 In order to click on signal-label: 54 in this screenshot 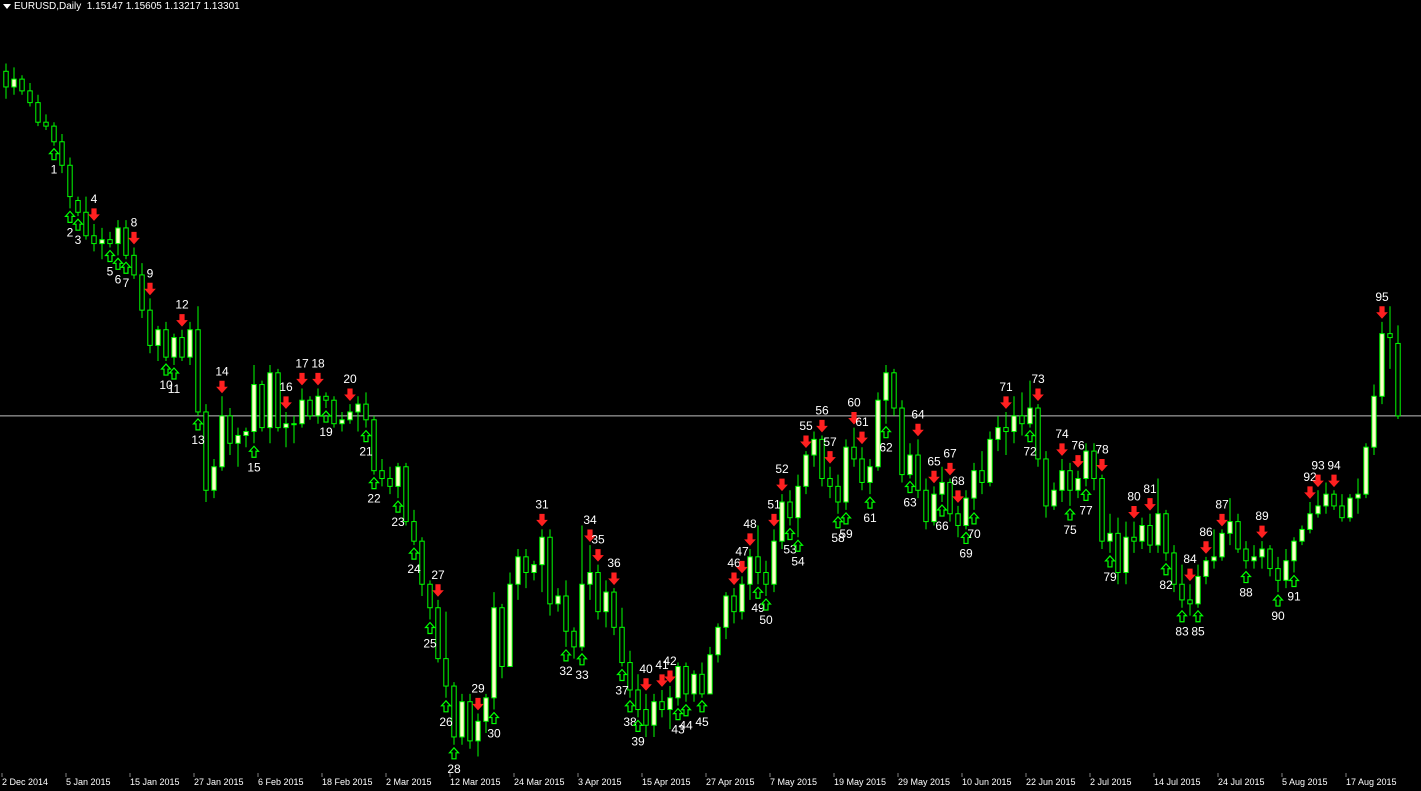, I will do `click(798, 561)`.